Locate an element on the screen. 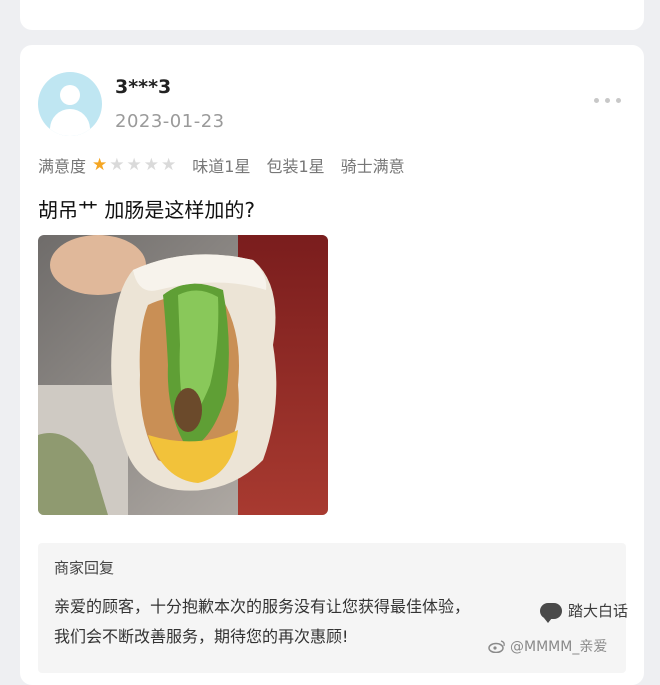  merchant-reply-line: 我们会不断改善服务，期待您的再次惠顾! is located at coordinates (201, 636).